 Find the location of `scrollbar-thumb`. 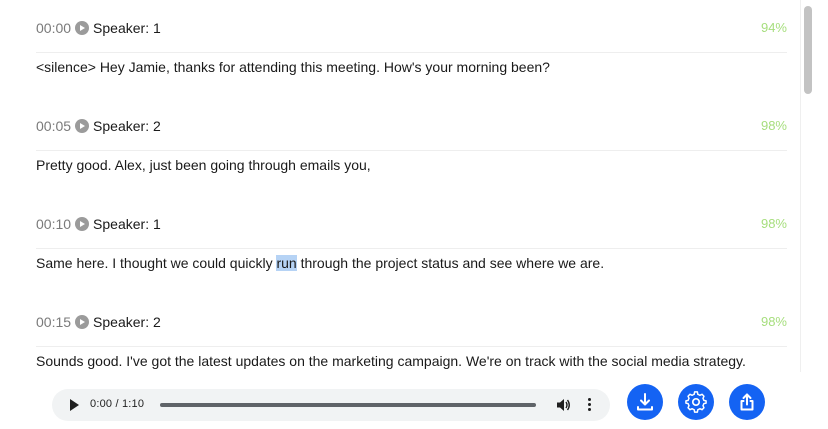

scrollbar-thumb is located at coordinates (808, 50).